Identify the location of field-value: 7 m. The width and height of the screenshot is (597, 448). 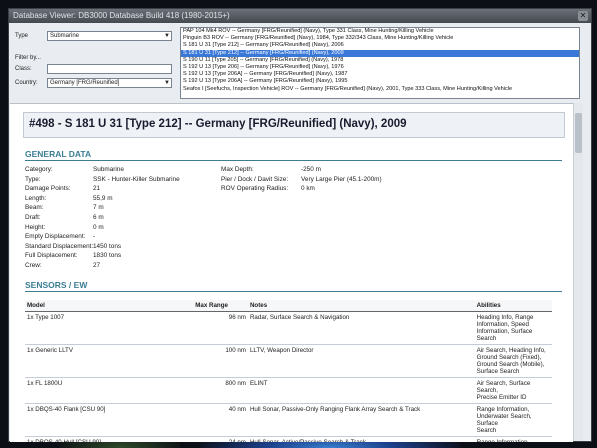
(98, 208).